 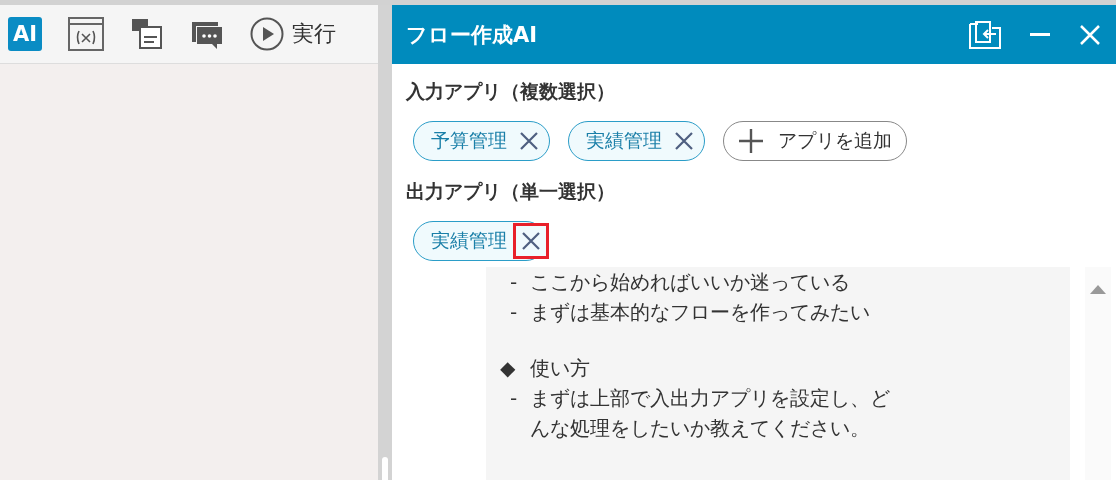 What do you see at coordinates (25, 34) in the screenshot?
I see `ai-logo-icon: AI` at bounding box center [25, 34].